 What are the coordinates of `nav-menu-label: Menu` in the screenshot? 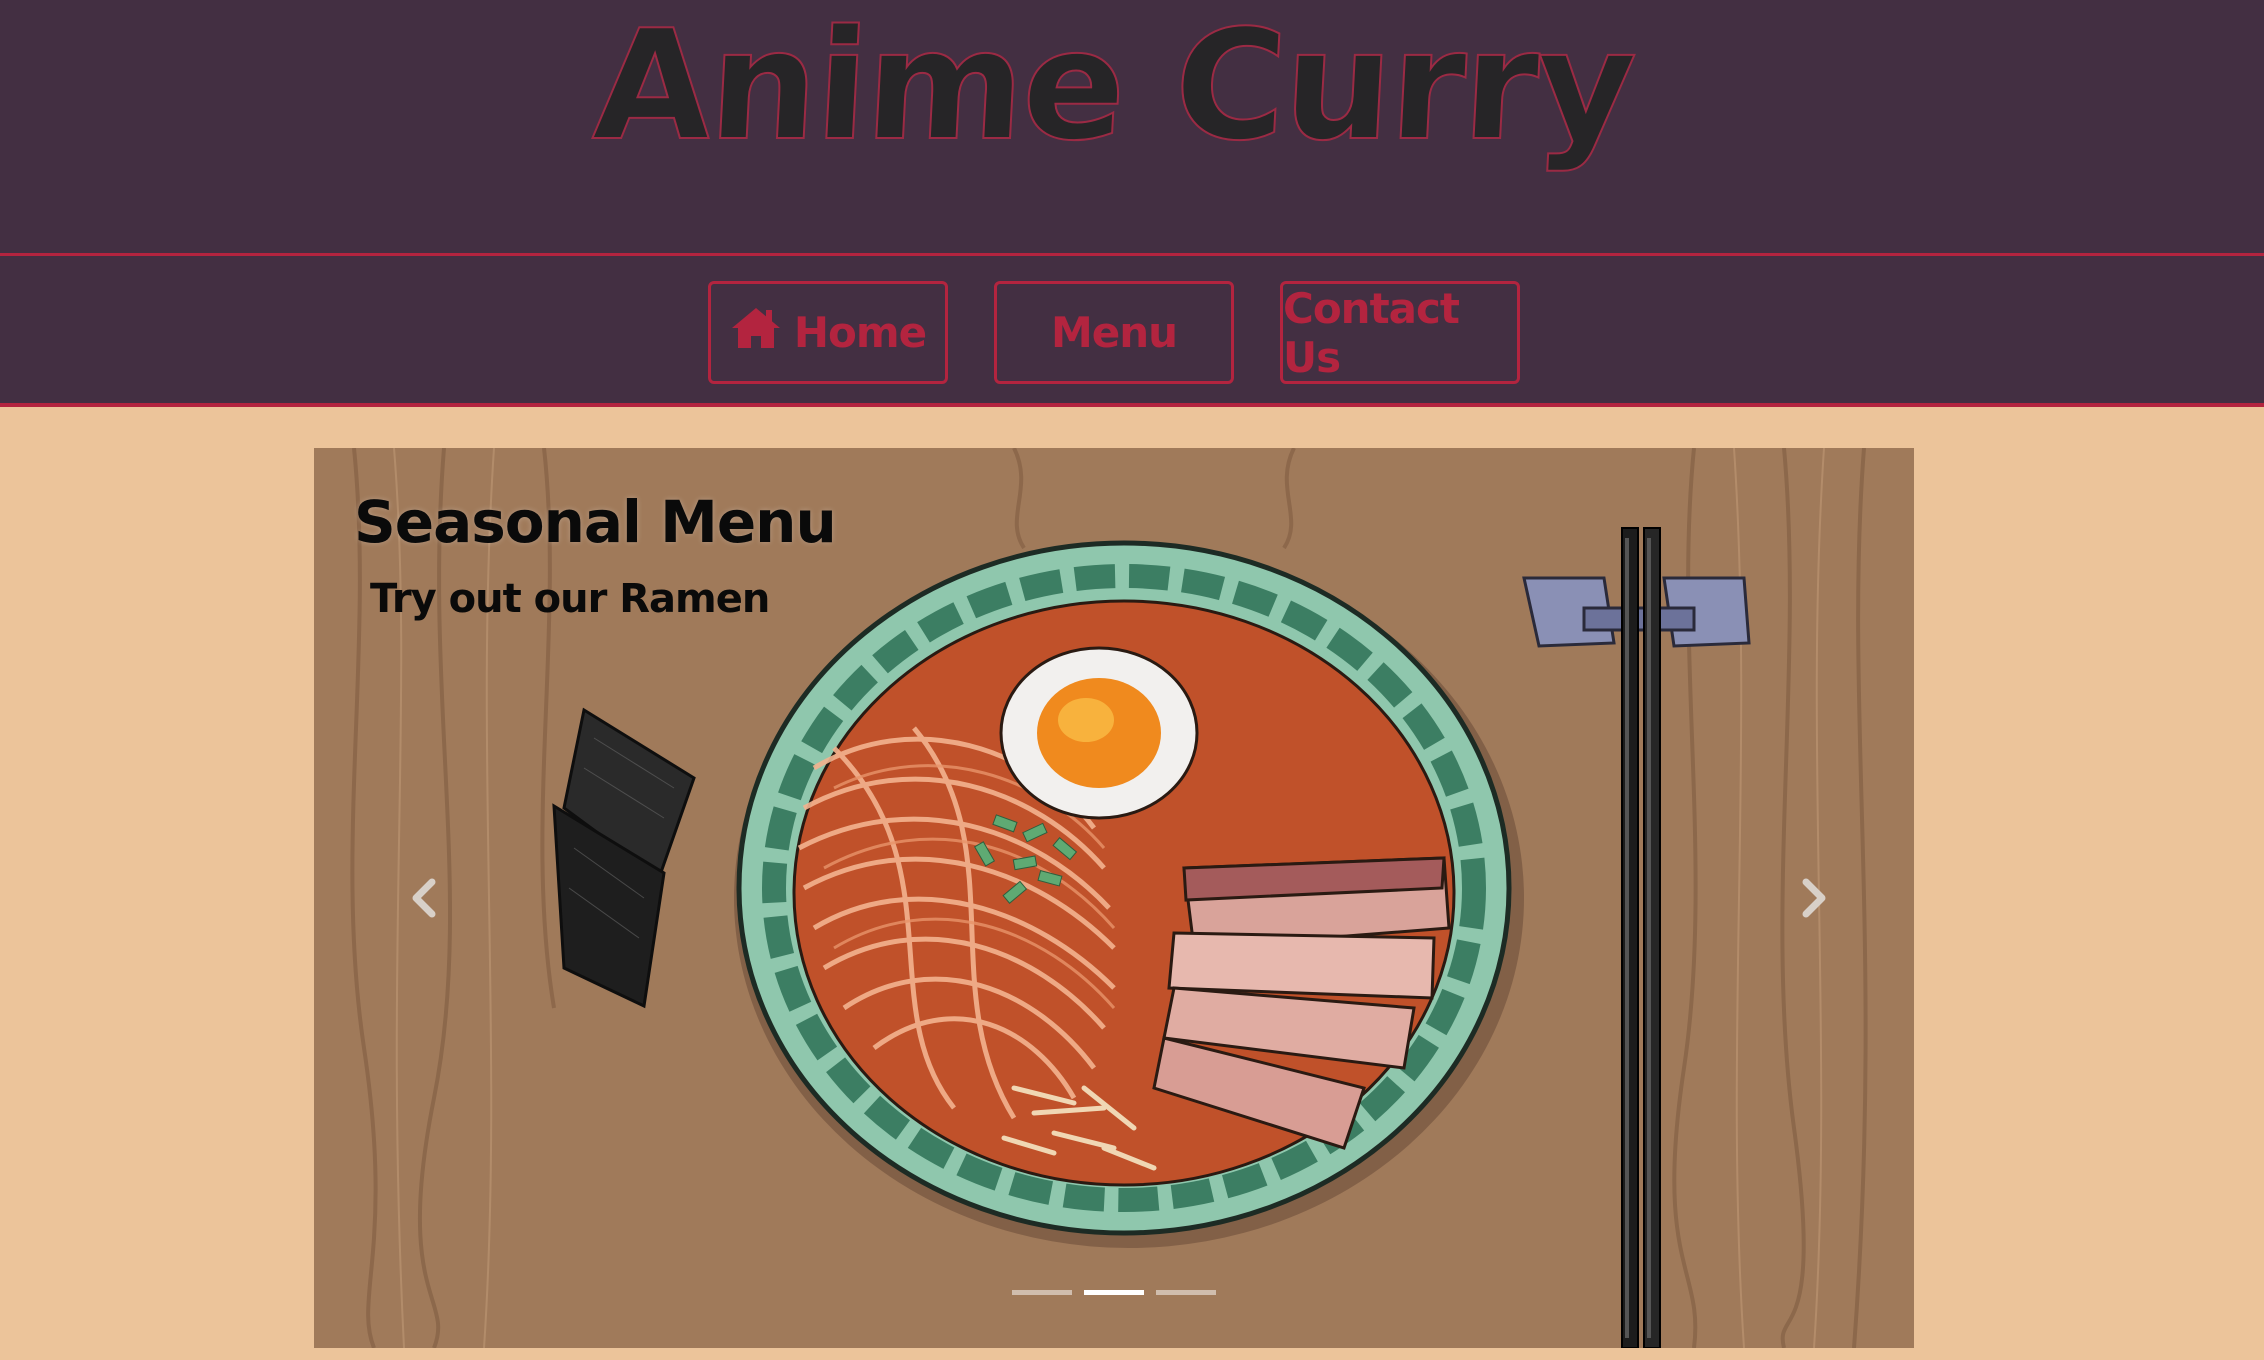 It's located at (1114, 332).